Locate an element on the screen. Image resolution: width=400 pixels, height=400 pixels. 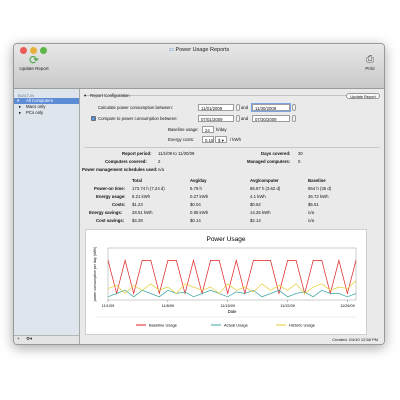
col-header-baseline: Baseline is located at coordinates (317, 180).